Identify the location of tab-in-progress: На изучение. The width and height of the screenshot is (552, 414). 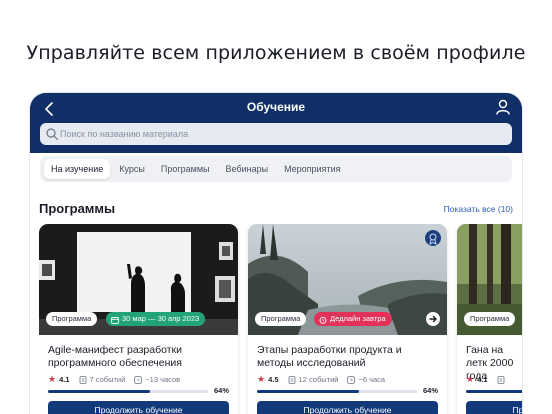
(77, 169).